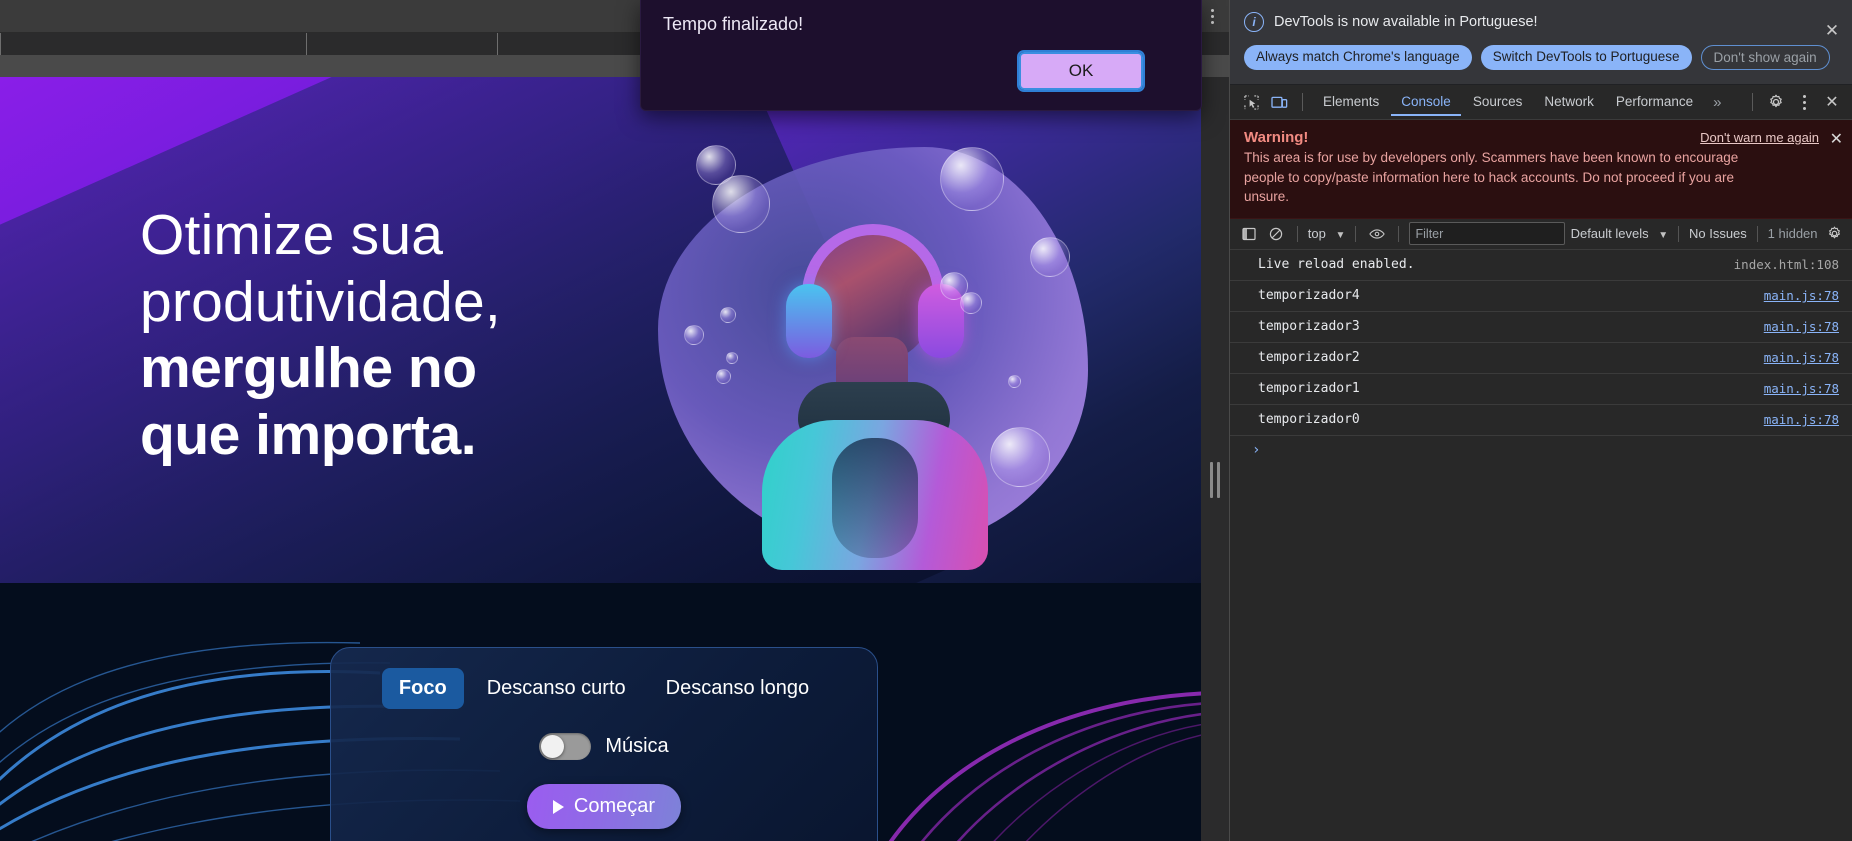 The width and height of the screenshot is (1852, 841). Describe the element at coordinates (1309, 327) in the screenshot. I see `console-message-text: temporizador3` at that location.